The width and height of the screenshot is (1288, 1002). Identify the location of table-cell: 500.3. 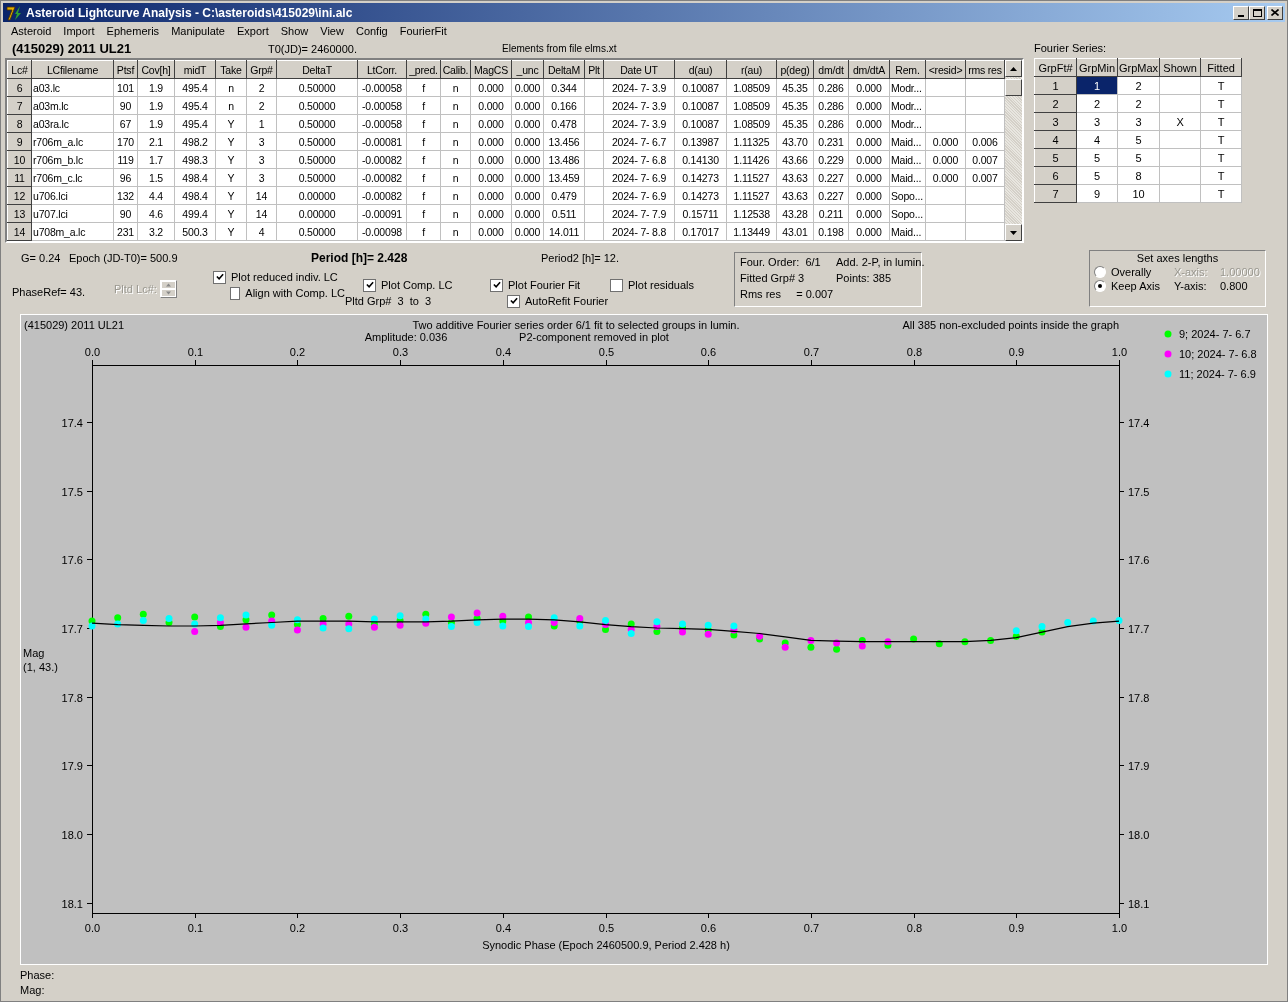
(195, 231).